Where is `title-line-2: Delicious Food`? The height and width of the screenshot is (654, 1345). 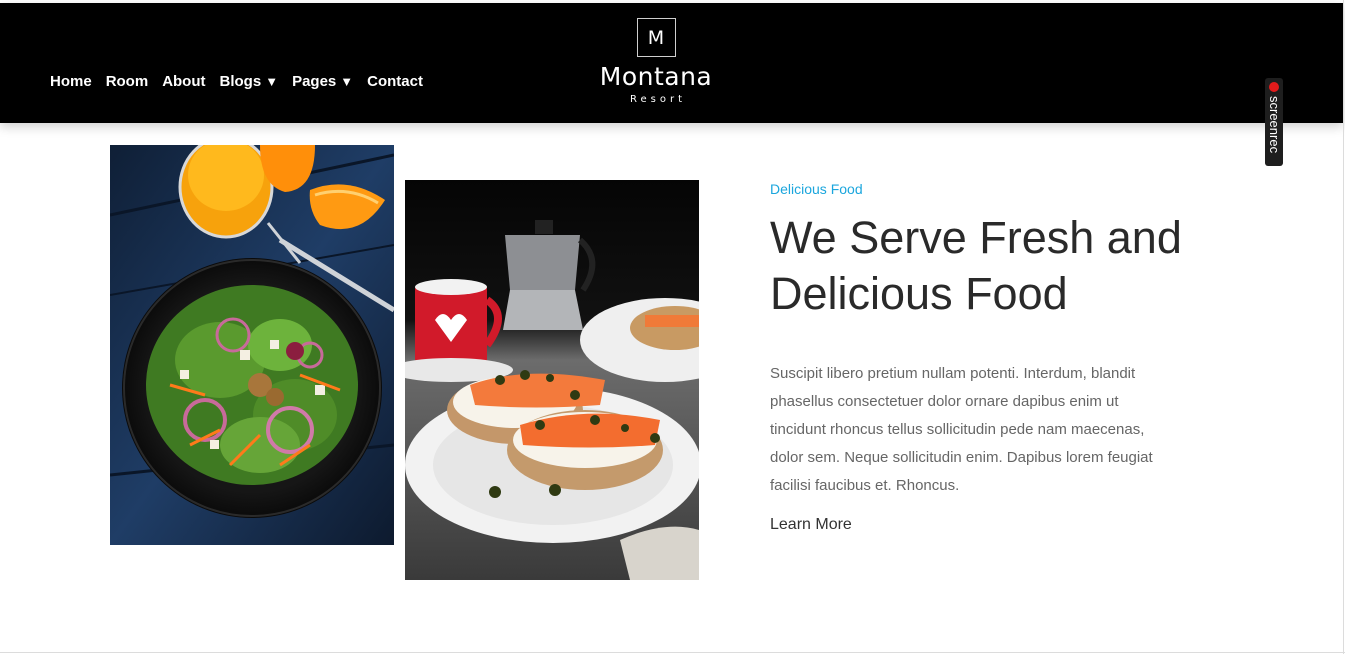 title-line-2: Delicious Food is located at coordinates (919, 293).